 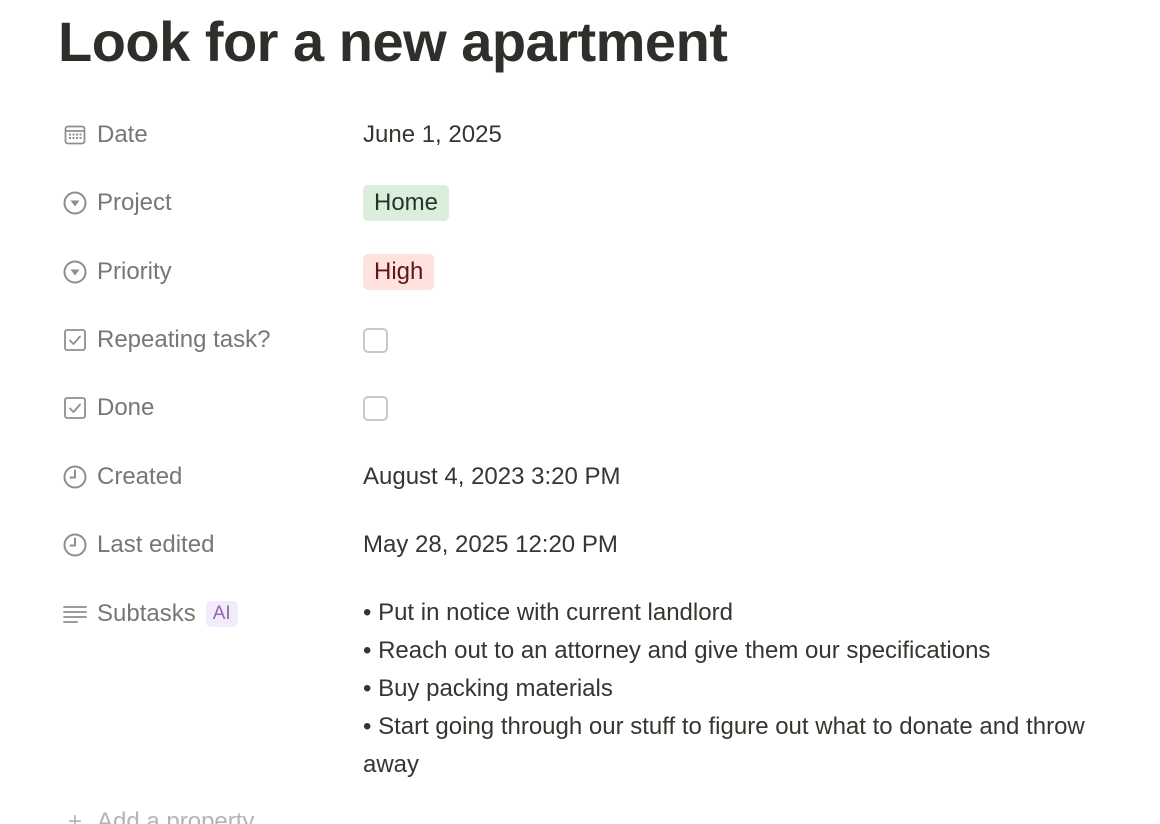 What do you see at coordinates (126, 407) in the screenshot?
I see `property-label-text: Done` at bounding box center [126, 407].